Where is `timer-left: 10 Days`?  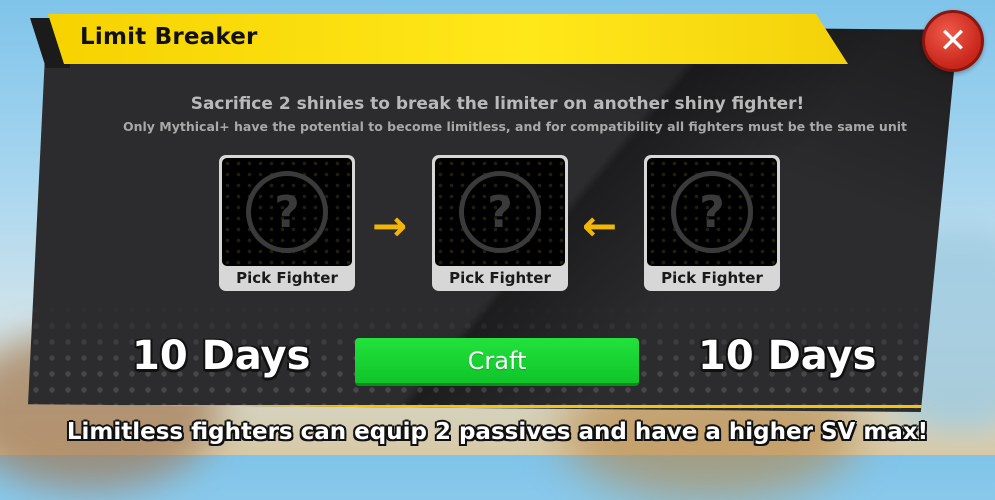
timer-left: 10 Days is located at coordinates (221, 356).